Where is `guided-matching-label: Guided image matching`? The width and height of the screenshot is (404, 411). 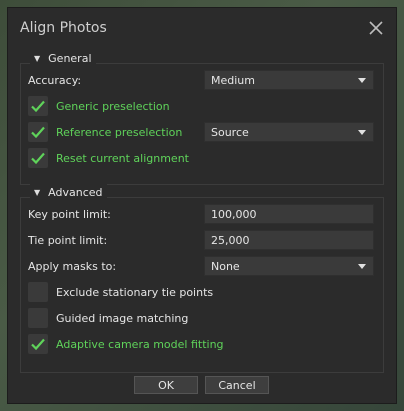 guided-matching-label: Guided image matching is located at coordinates (122, 318).